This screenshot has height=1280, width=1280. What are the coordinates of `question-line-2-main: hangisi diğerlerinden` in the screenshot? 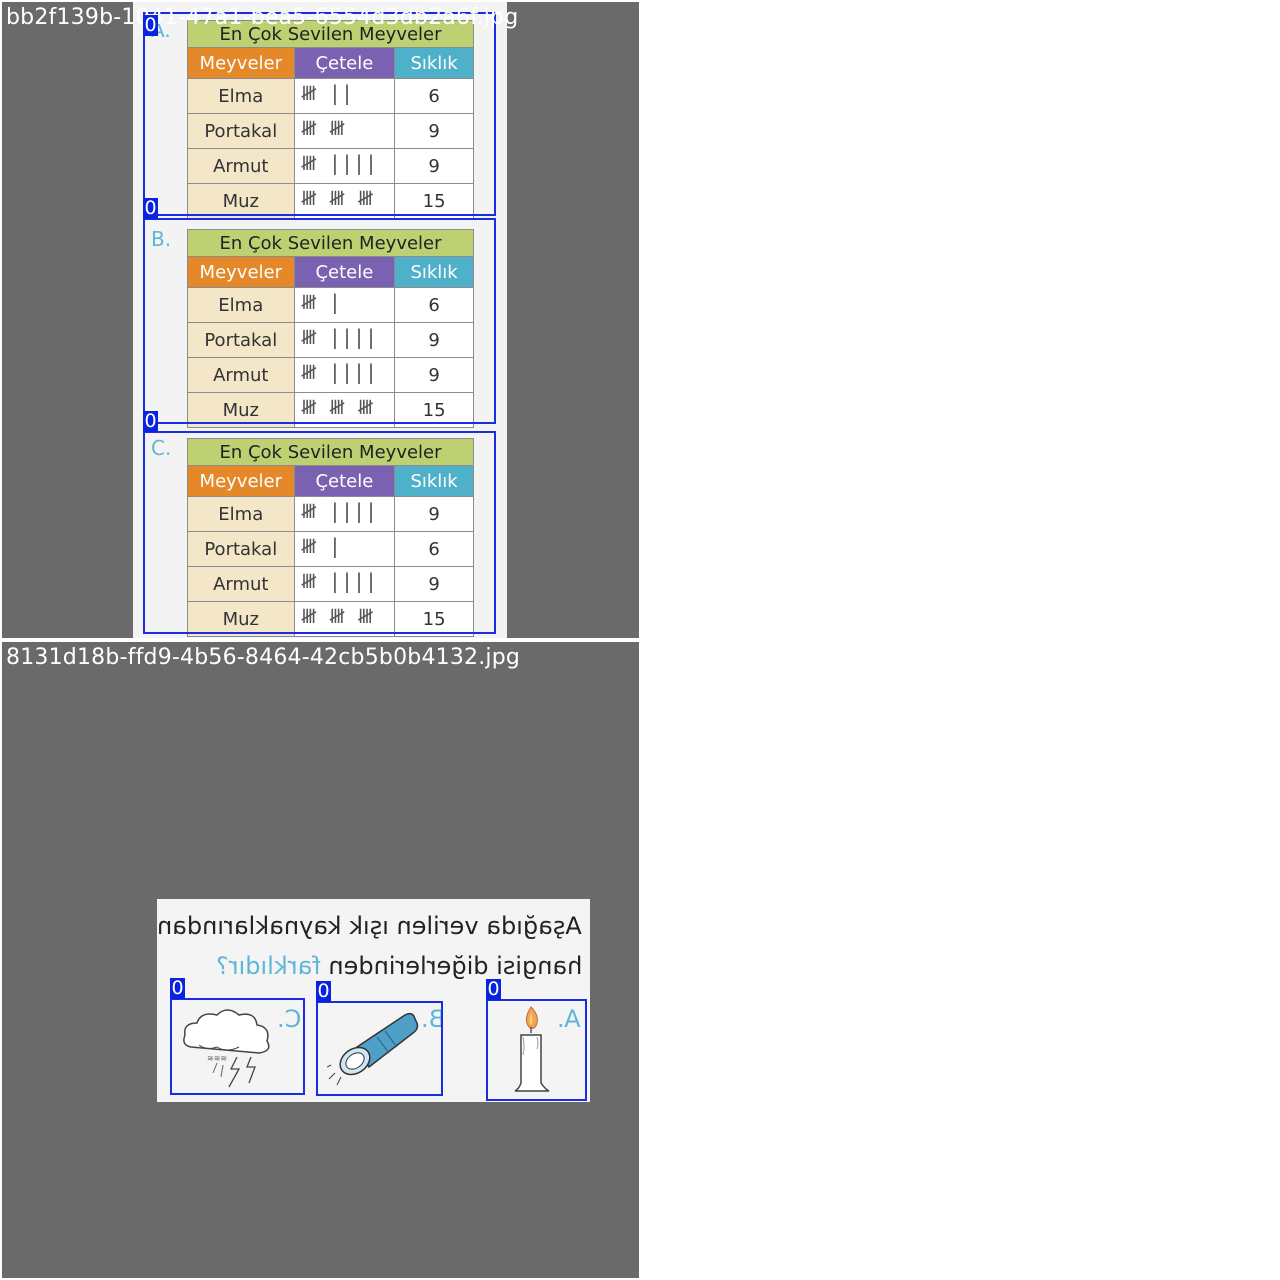 It's located at (451, 966).